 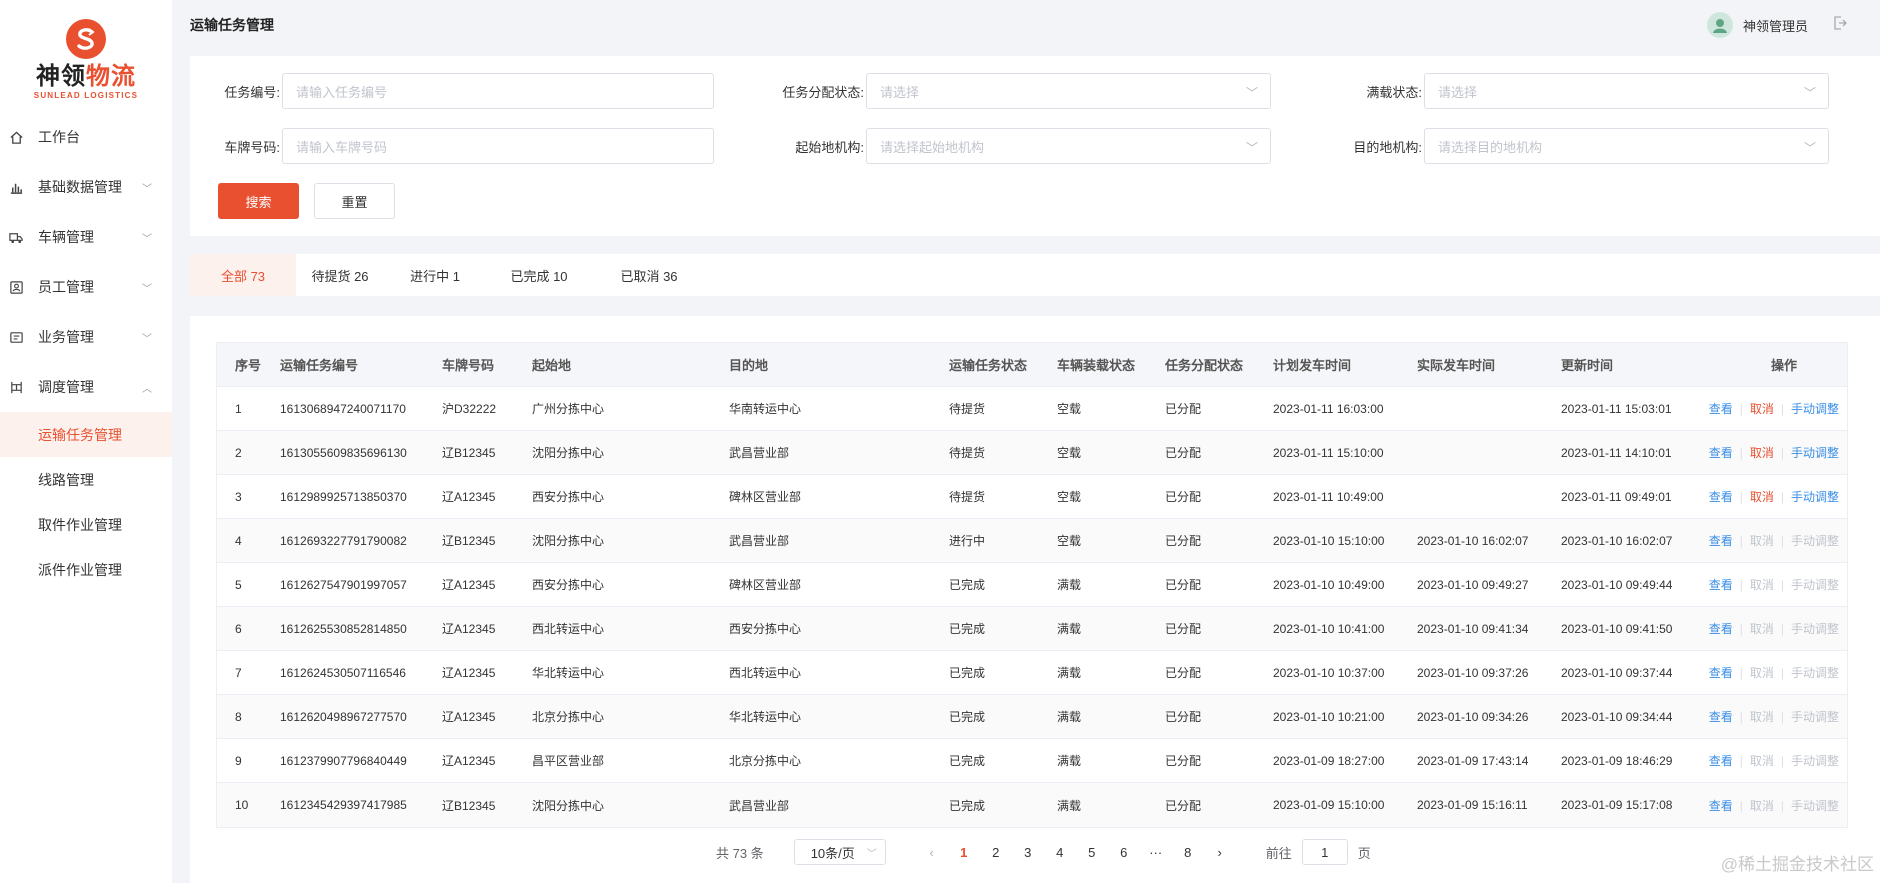 What do you see at coordinates (354, 201) in the screenshot?
I see `reset-button: 重置` at bounding box center [354, 201].